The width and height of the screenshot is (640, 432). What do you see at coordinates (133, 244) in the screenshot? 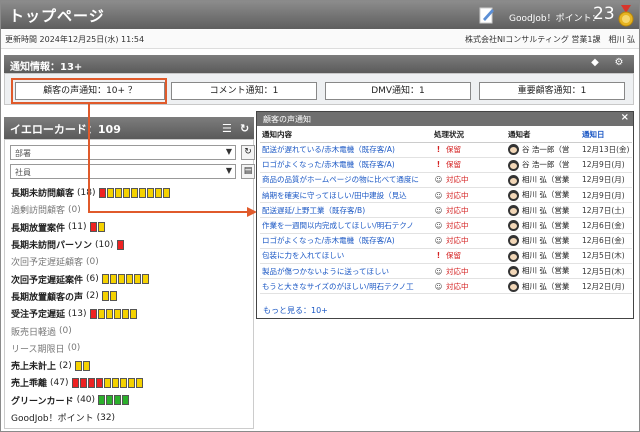
I see `yellow-card-item: 長期未訪問パーソン (10)` at bounding box center [133, 244].